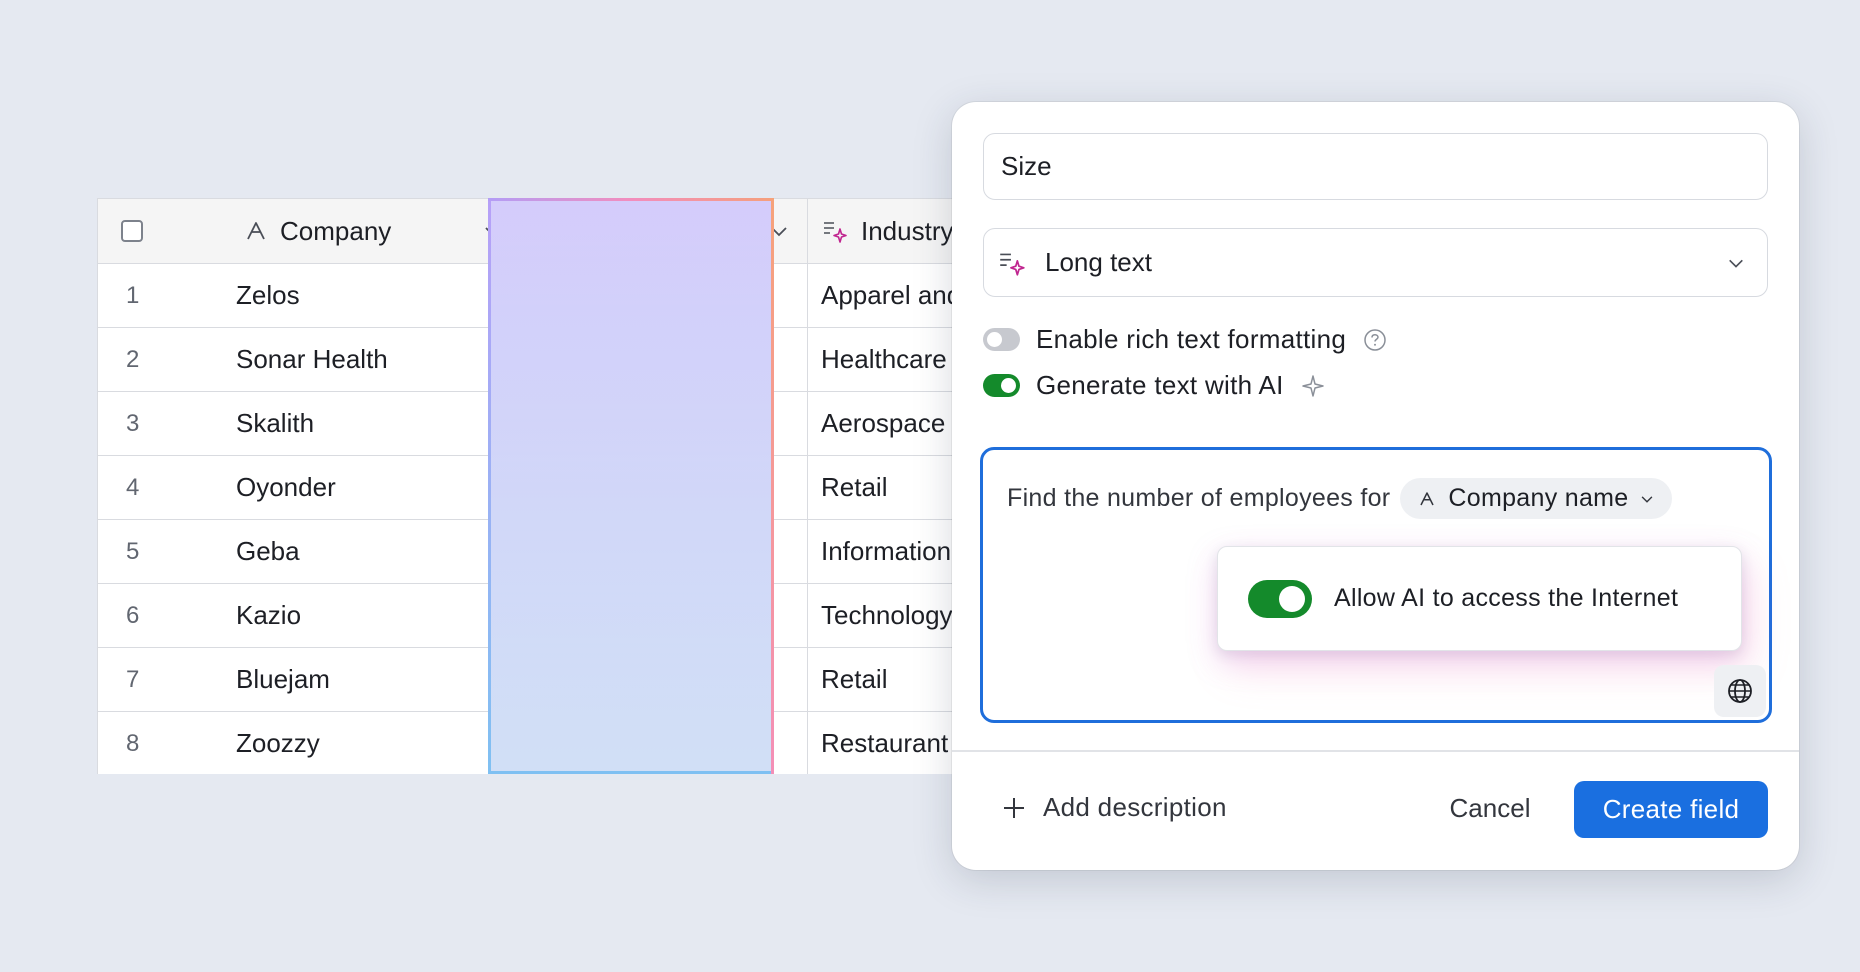 Image resolution: width=1860 pixels, height=972 pixels. Describe the element at coordinates (1135, 807) in the screenshot. I see `add-description-label: Add description` at that location.